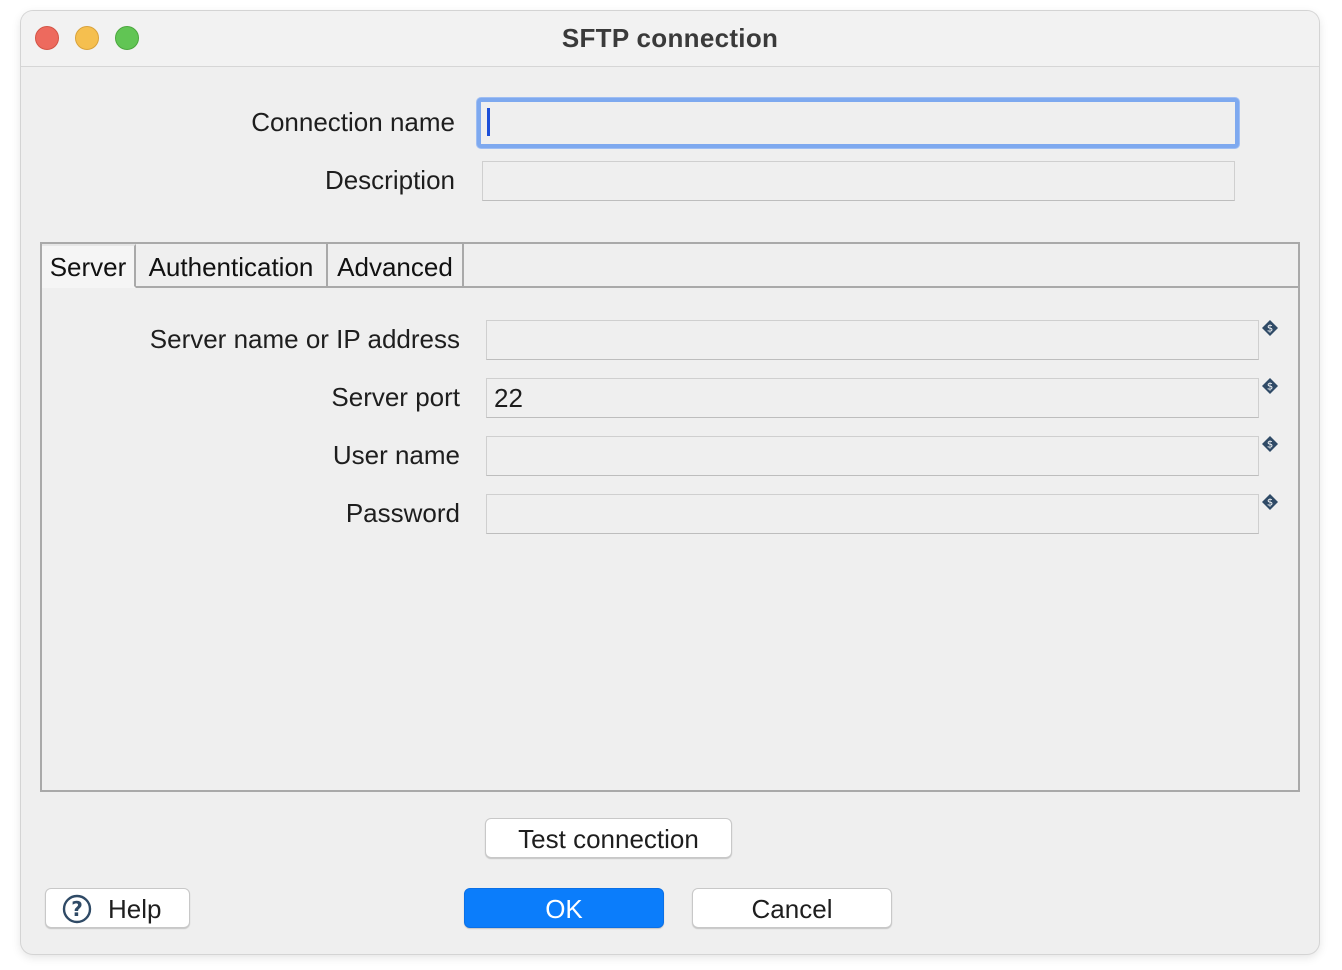 This screenshot has width=1342, height=970. Describe the element at coordinates (89, 266) in the screenshot. I see `tab-server: Server` at that location.